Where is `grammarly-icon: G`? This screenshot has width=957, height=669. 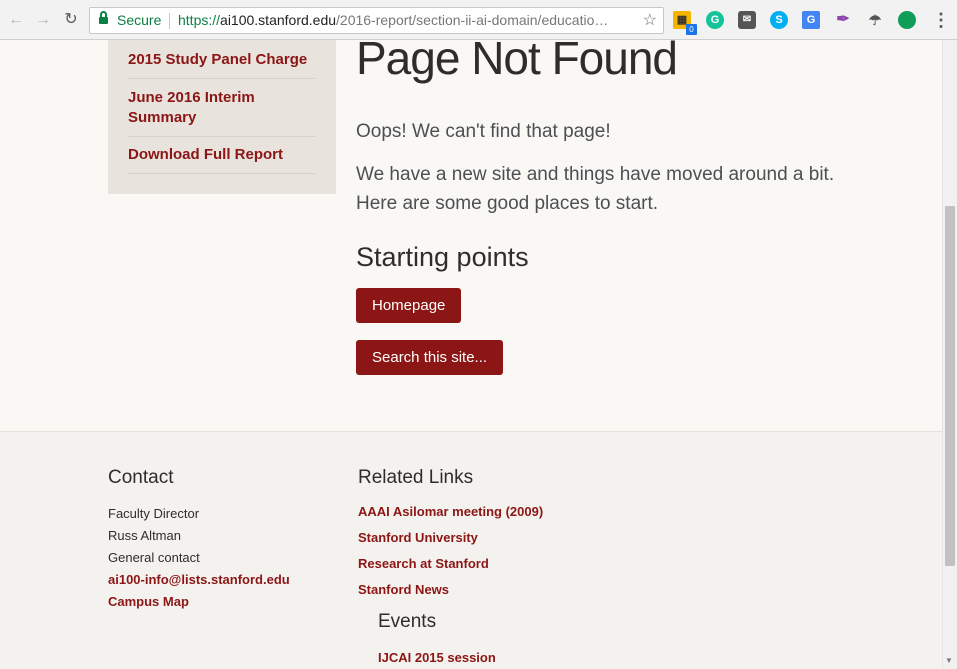 grammarly-icon: G is located at coordinates (715, 20).